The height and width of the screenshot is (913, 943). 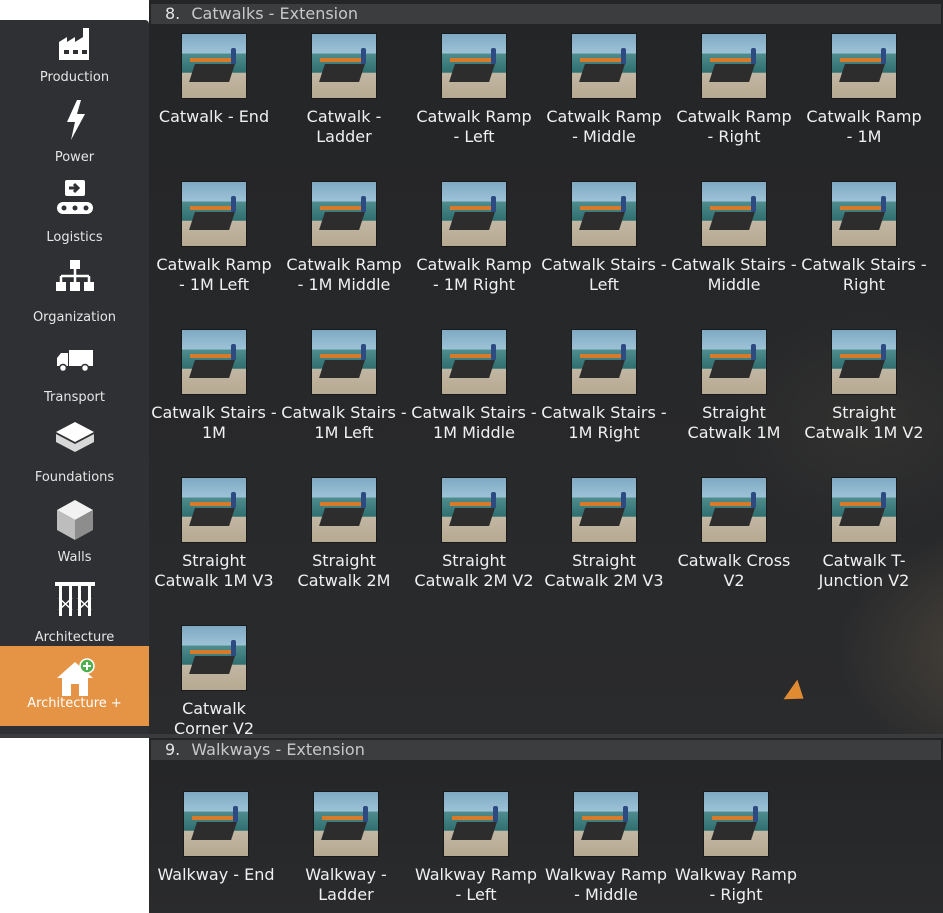 What do you see at coordinates (736, 884) in the screenshot?
I see `item-label: Walkway Ramp - Right` at bounding box center [736, 884].